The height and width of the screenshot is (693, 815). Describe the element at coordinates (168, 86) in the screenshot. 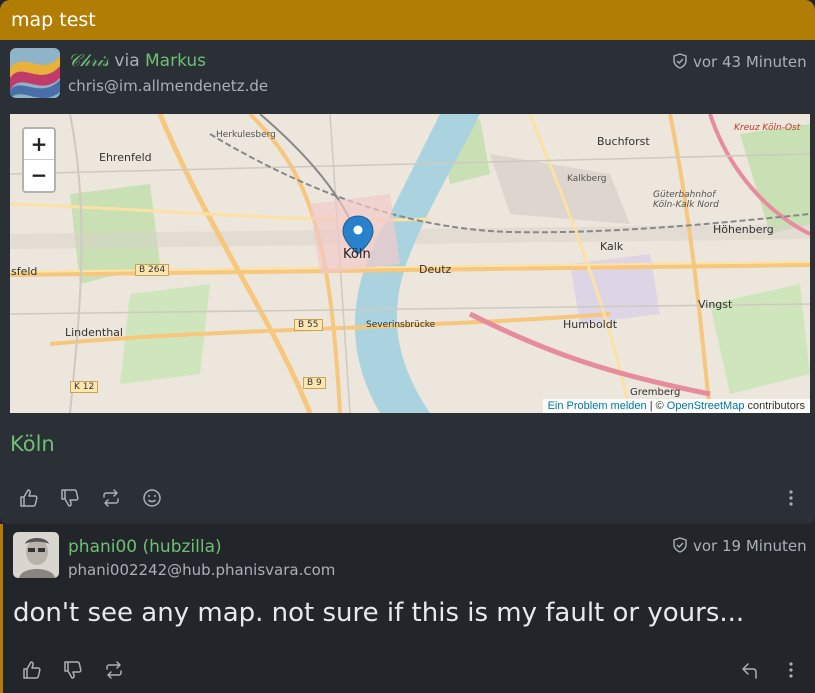

I see `post-handle: chris@im.allmendenetz.de` at that location.